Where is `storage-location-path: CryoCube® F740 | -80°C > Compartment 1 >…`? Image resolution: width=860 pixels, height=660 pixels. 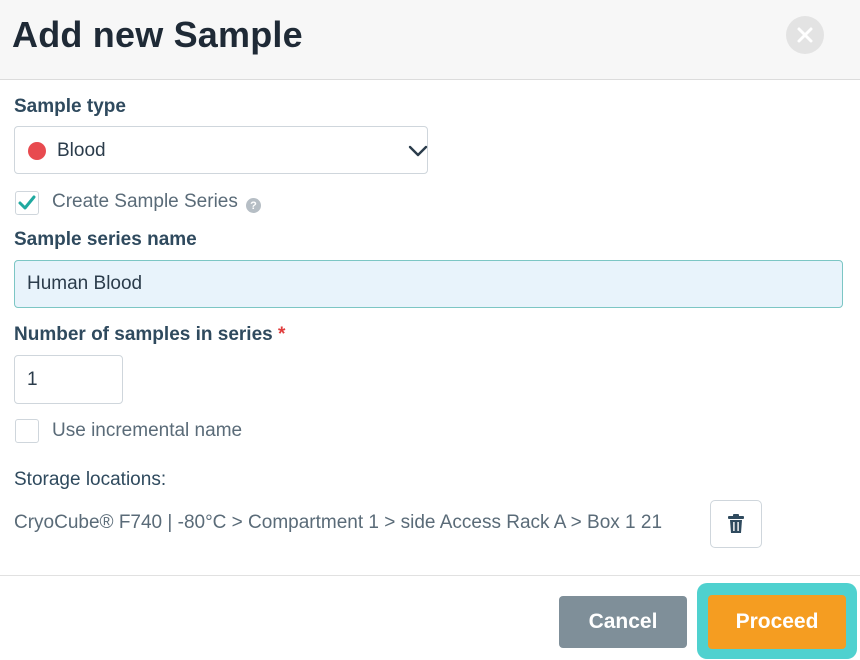 storage-location-path: CryoCube® F740 | -80°C > Compartment 1 >… is located at coordinates (338, 522).